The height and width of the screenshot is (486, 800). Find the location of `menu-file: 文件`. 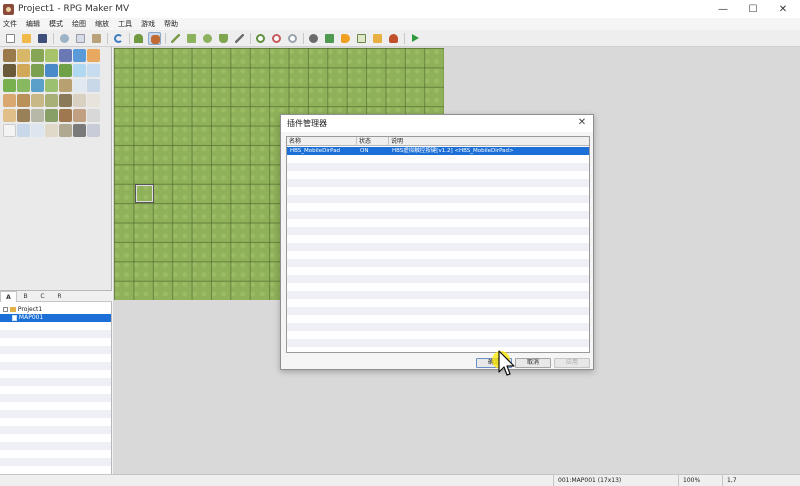

menu-file: 文件 is located at coordinates (10, 24).